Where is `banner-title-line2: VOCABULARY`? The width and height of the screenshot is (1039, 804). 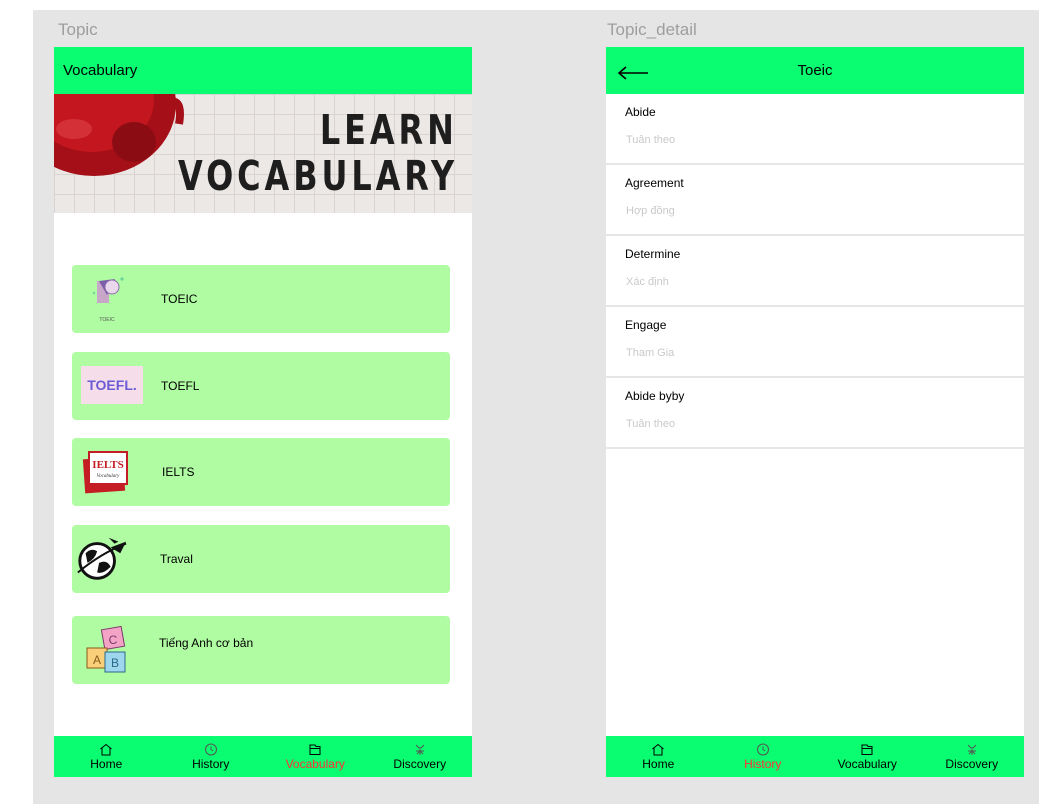
banner-title-line2: VOCABULARY is located at coordinates (317, 176).